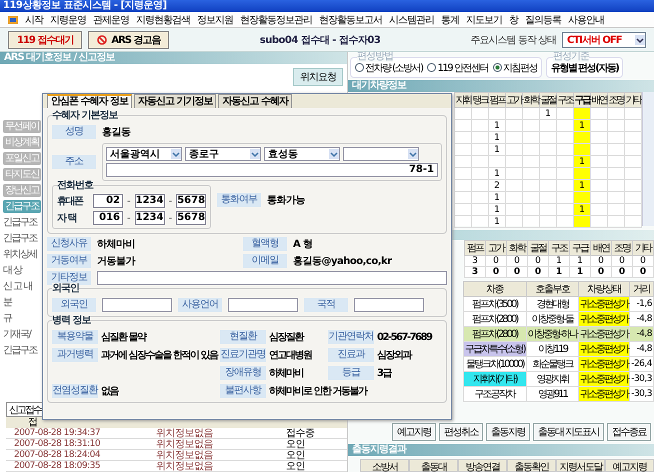 Image resolution: width=654 pixels, height=472 pixels. What do you see at coordinates (69, 261) in the screenshot?
I see `field-label: 거동여부` at bounding box center [69, 261].